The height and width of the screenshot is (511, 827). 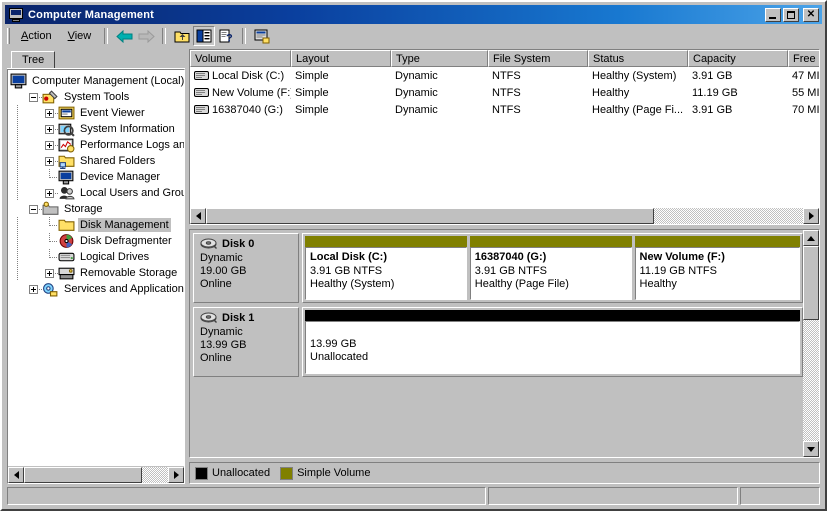 I want to click on disk-scroll-track, so click(x=811, y=343).